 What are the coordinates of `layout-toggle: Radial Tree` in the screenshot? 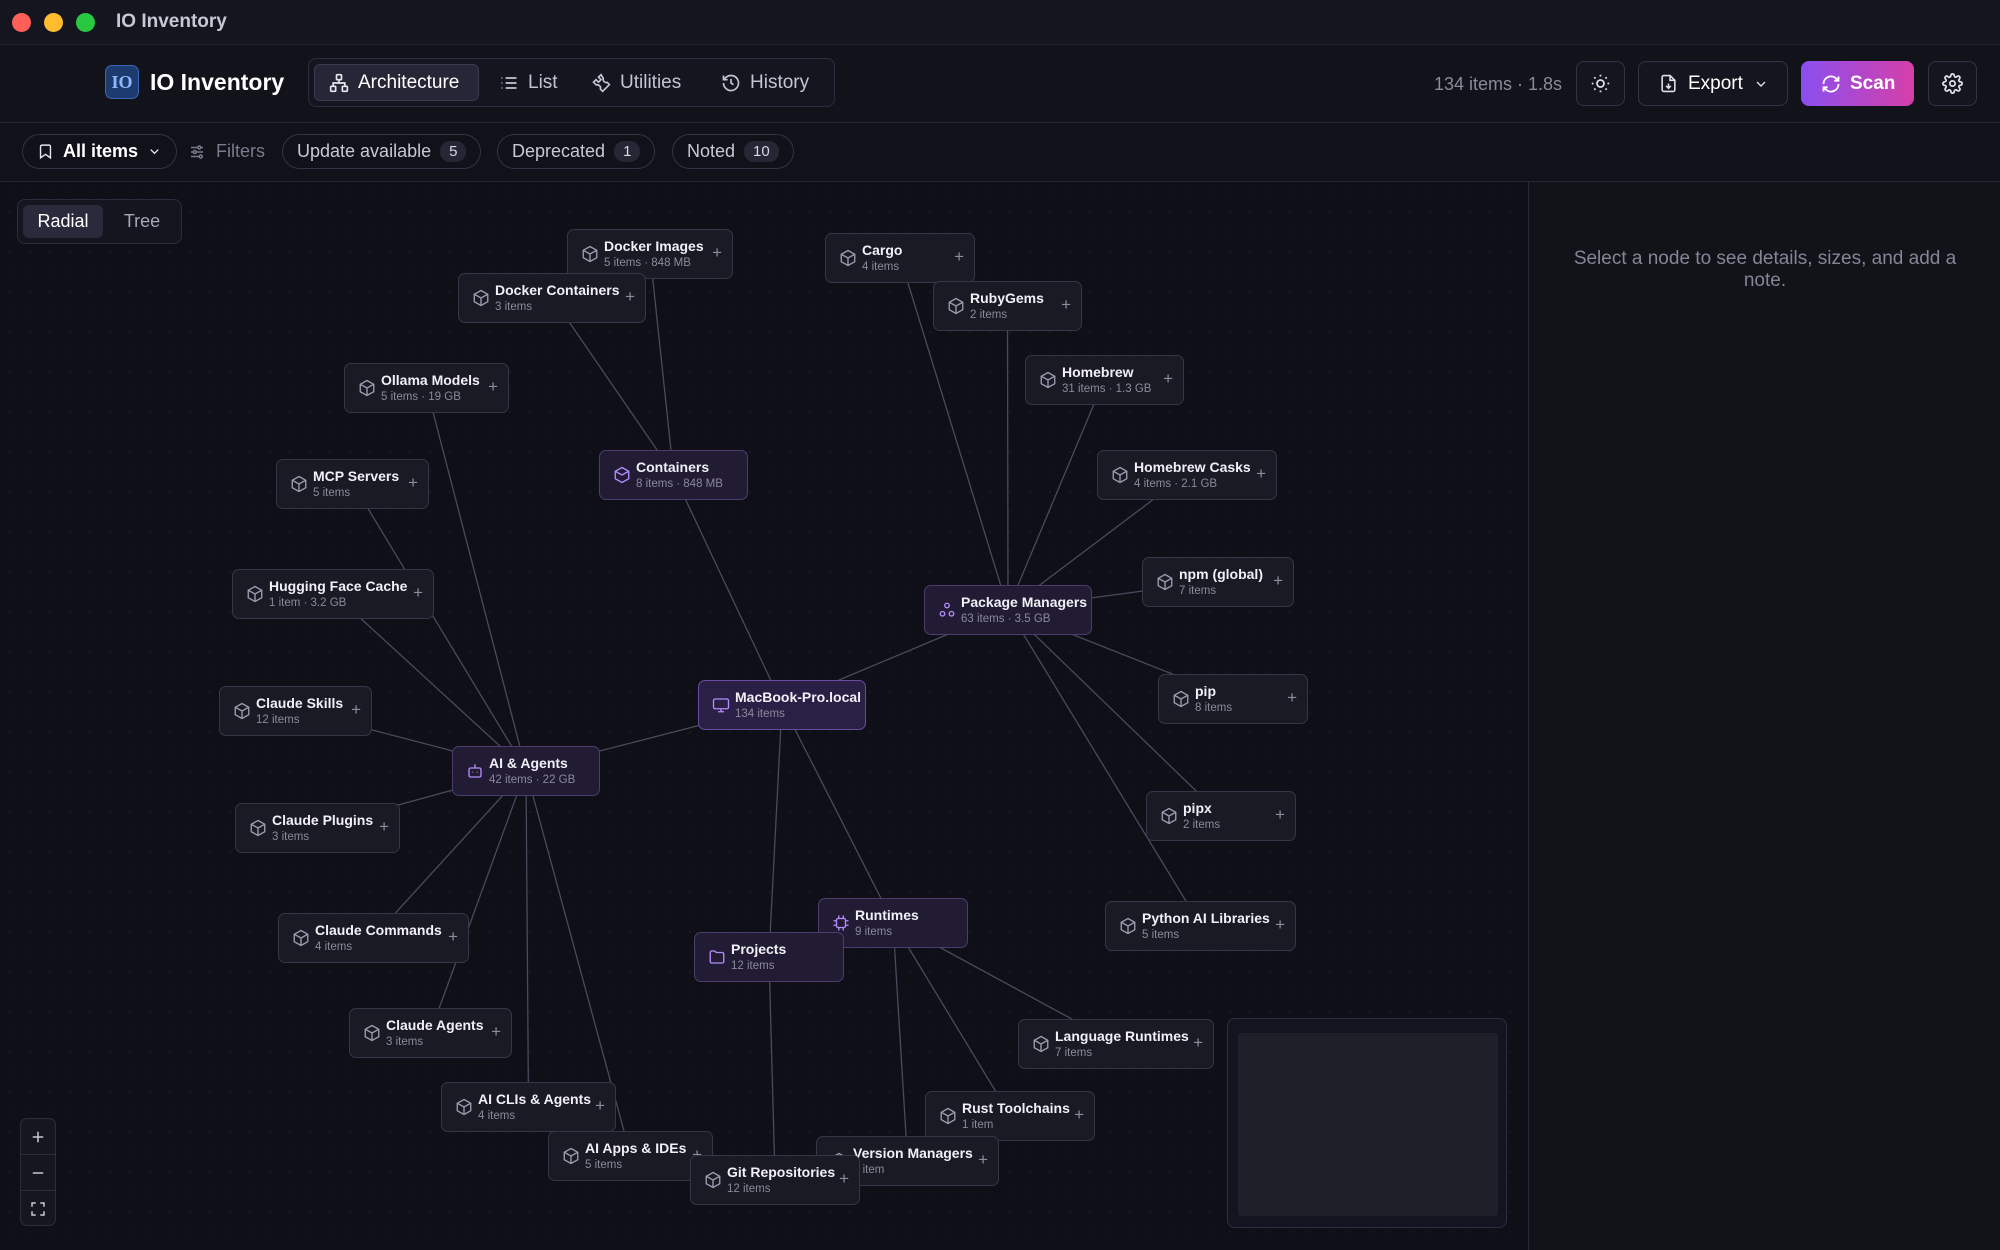 It's located at (99, 221).